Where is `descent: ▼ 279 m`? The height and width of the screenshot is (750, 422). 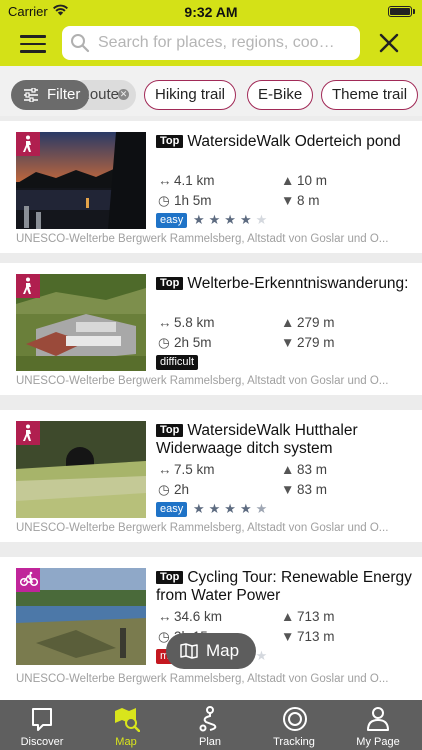 descent: ▼ 279 m is located at coordinates (308, 342).